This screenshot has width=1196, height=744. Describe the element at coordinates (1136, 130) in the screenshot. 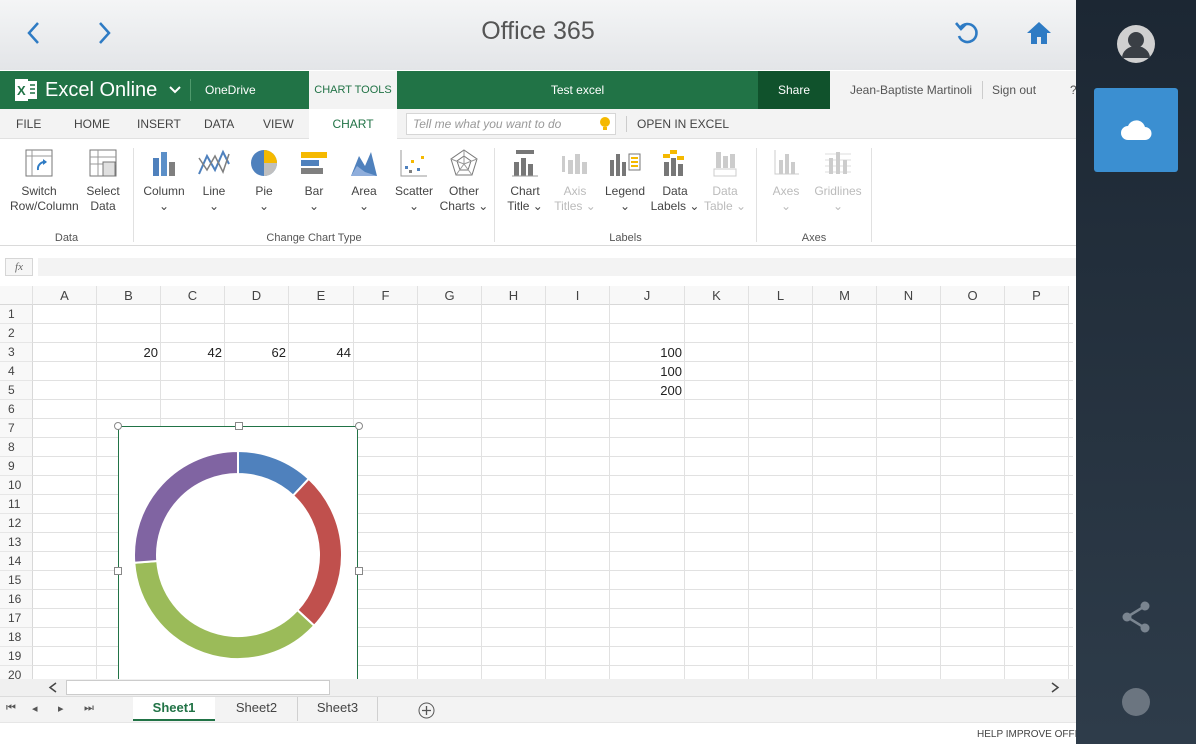

I see `cloud-button` at that location.